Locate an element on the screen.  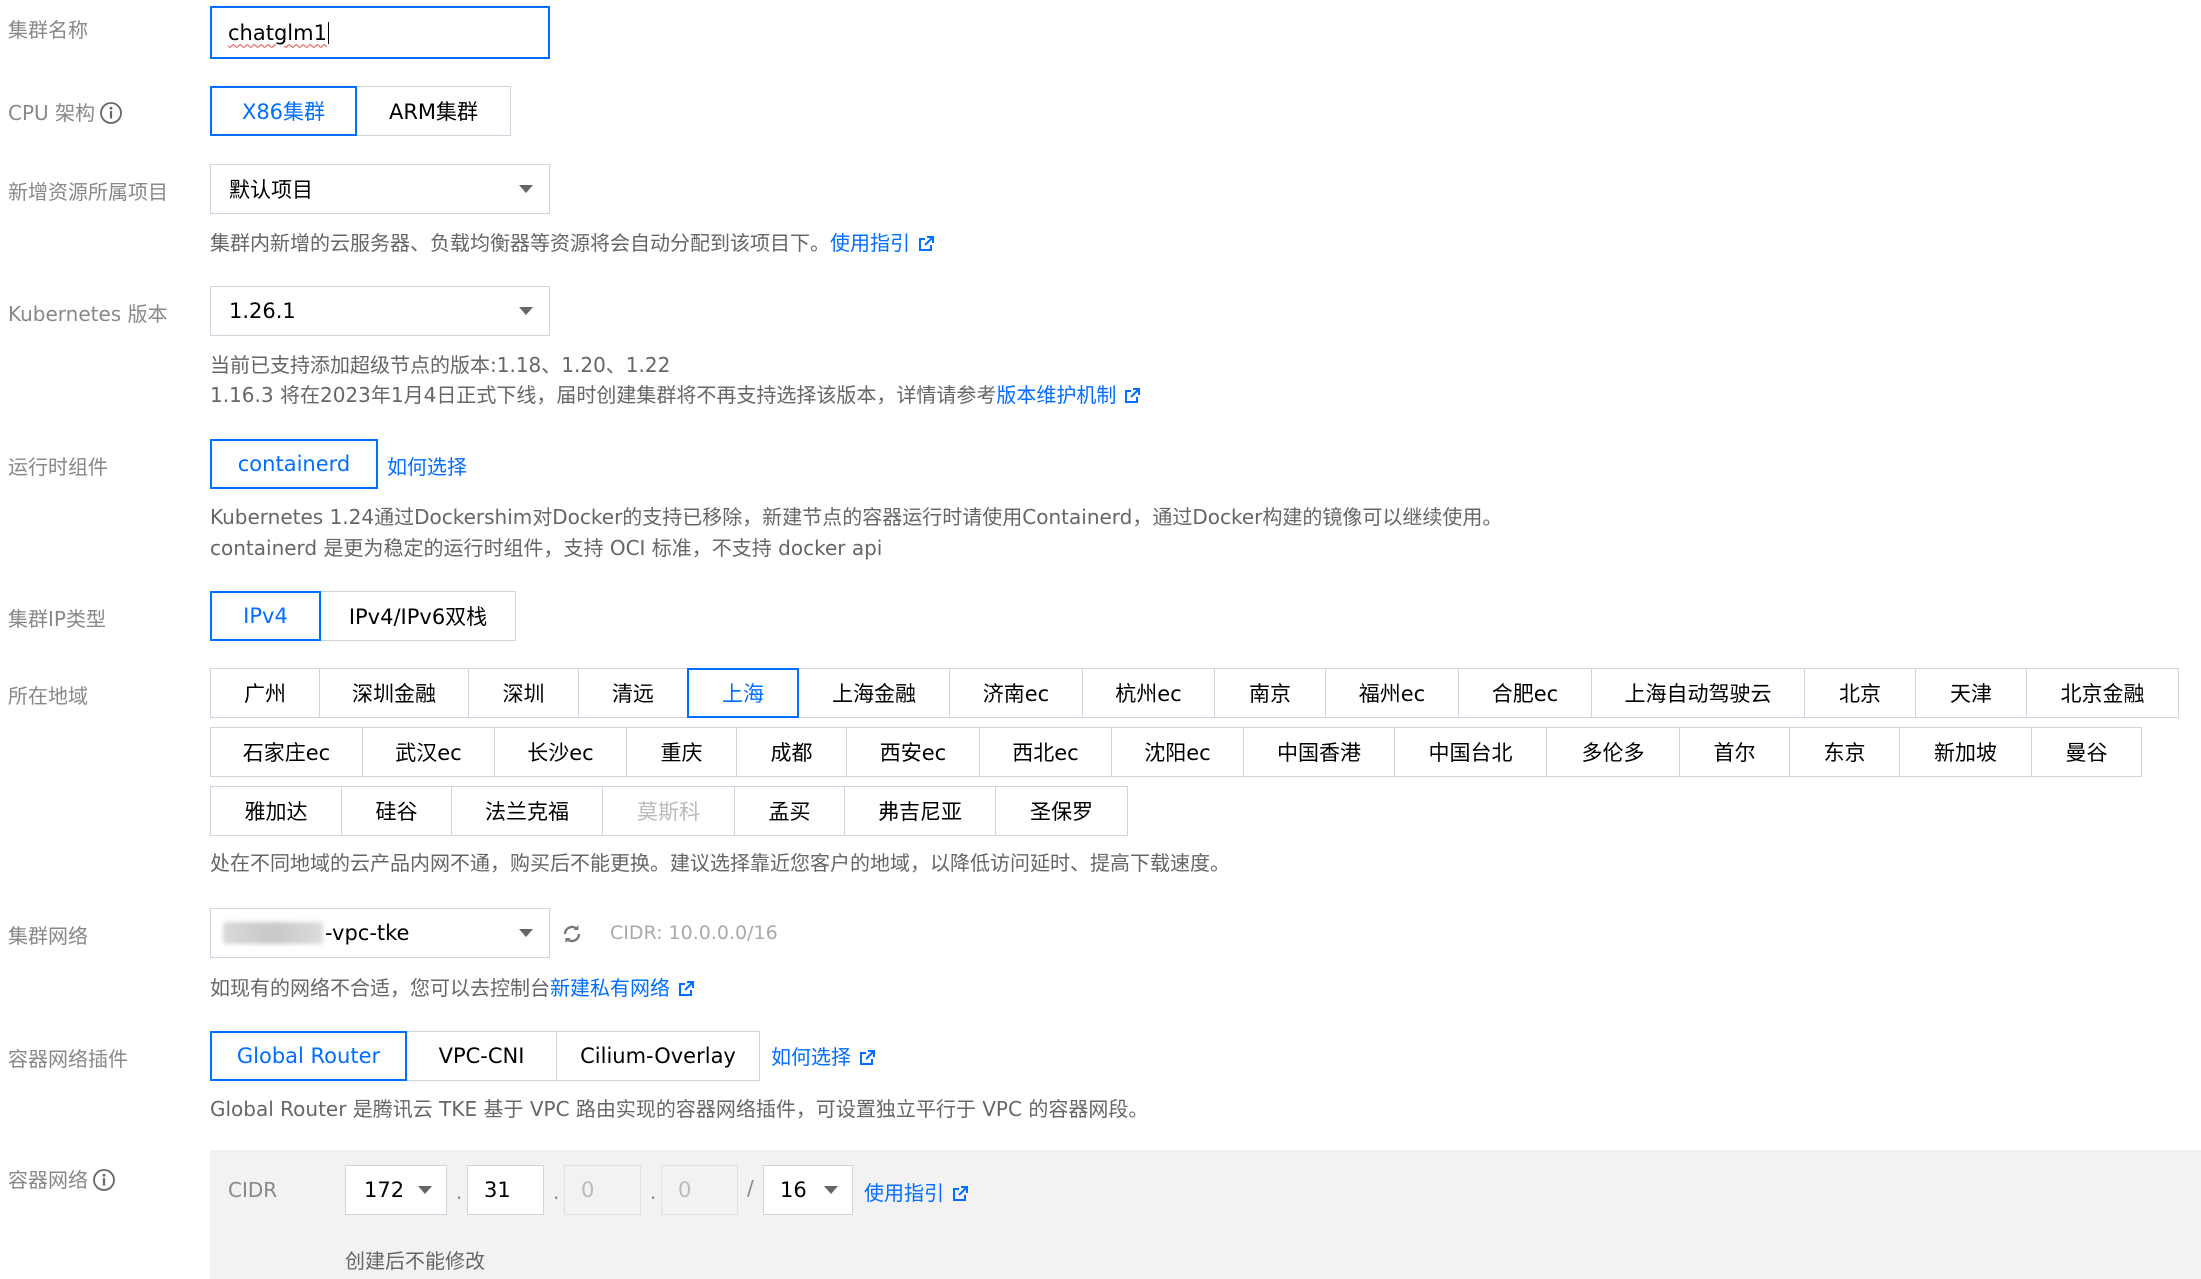
region-option: 成都 is located at coordinates (791, 752).